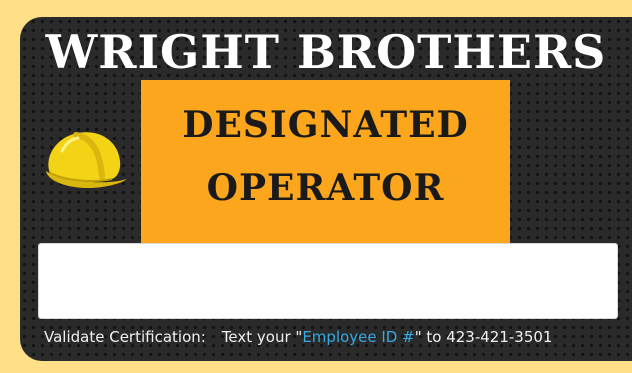 This screenshot has width=632, height=373. Describe the element at coordinates (358, 337) in the screenshot. I see `employee-id-highlight: Employee ID #` at that location.